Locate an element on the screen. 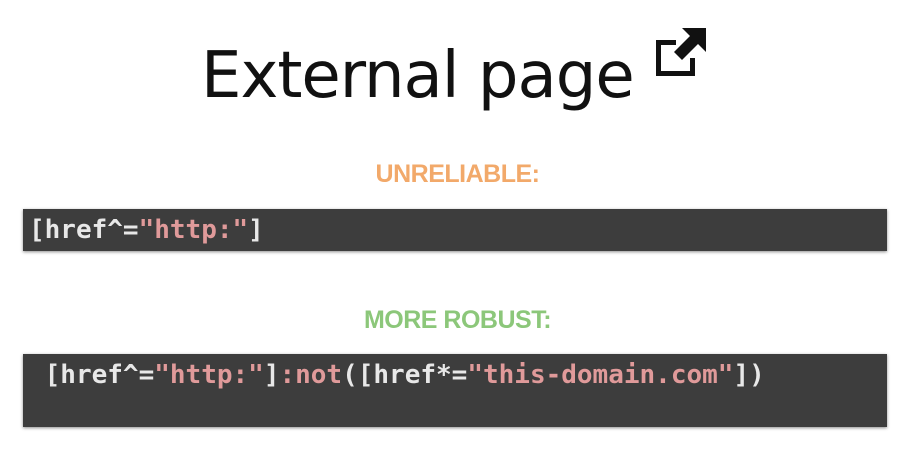 This screenshot has height=470, width=915. more-robust-label: MORE ROBUST: is located at coordinates (457, 320).